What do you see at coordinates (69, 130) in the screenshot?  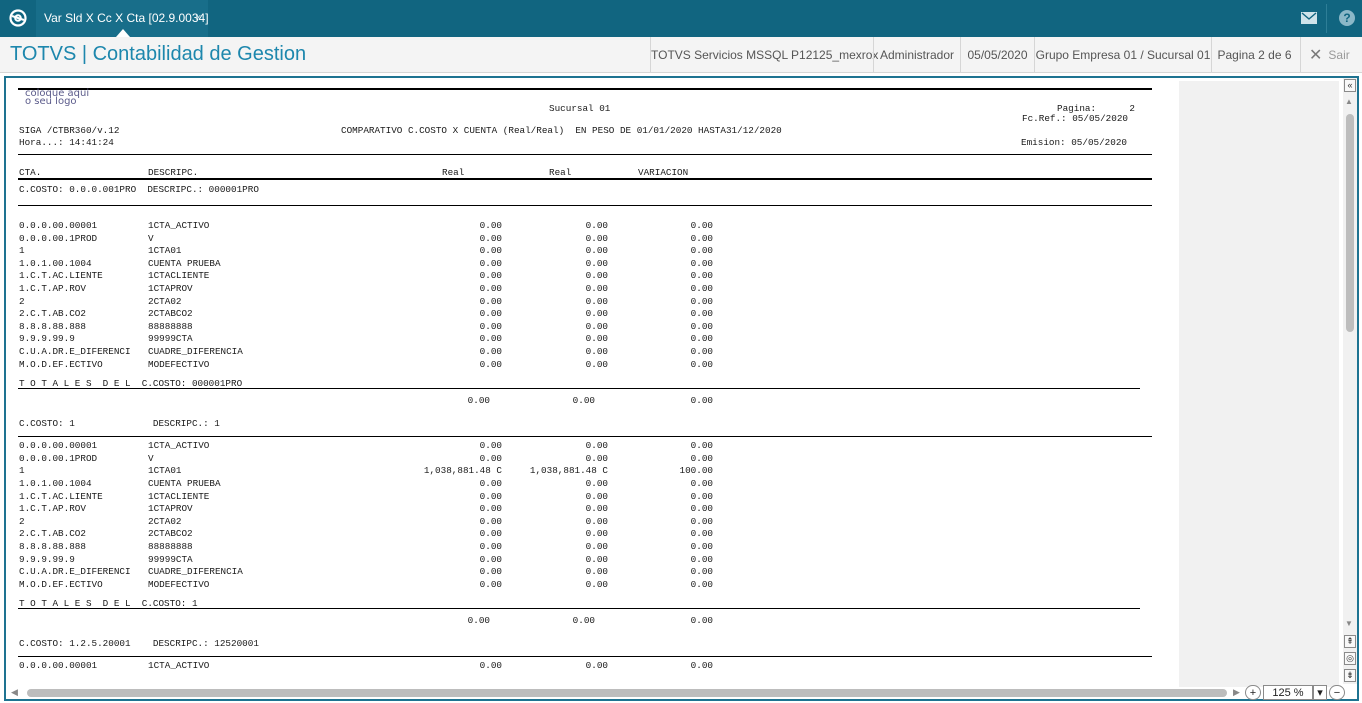 I see `report-program: SIGA /CTBR360/v.12` at bounding box center [69, 130].